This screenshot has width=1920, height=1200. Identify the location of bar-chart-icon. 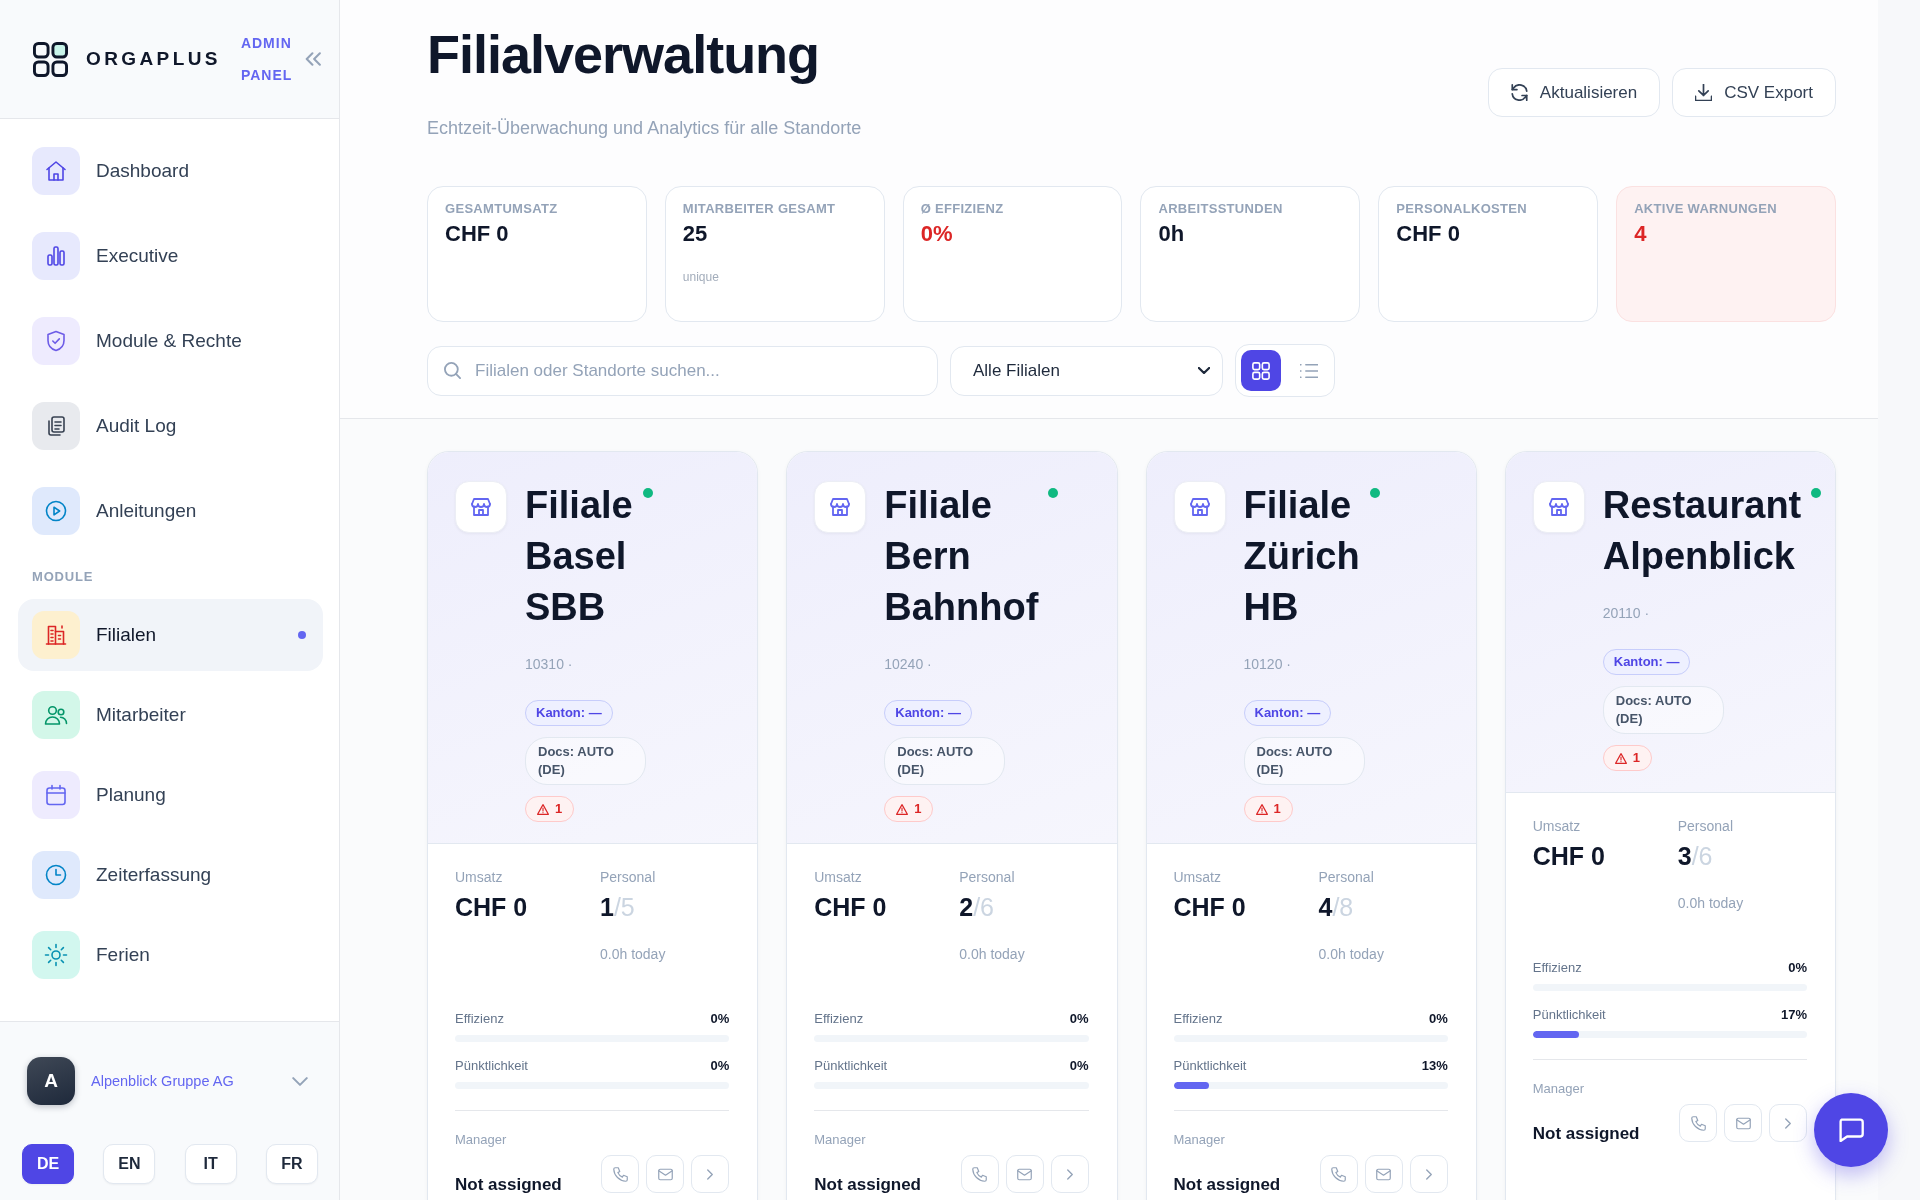
(56, 256).